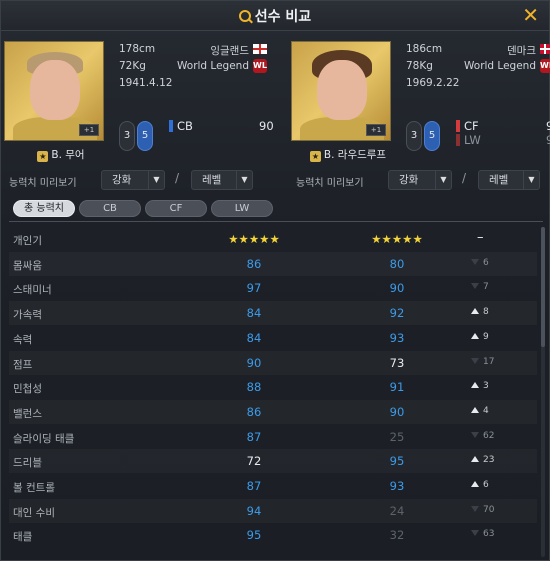 This screenshot has width=550, height=561. I want to click on stat-label: 볼 컨트롤, so click(34, 488).